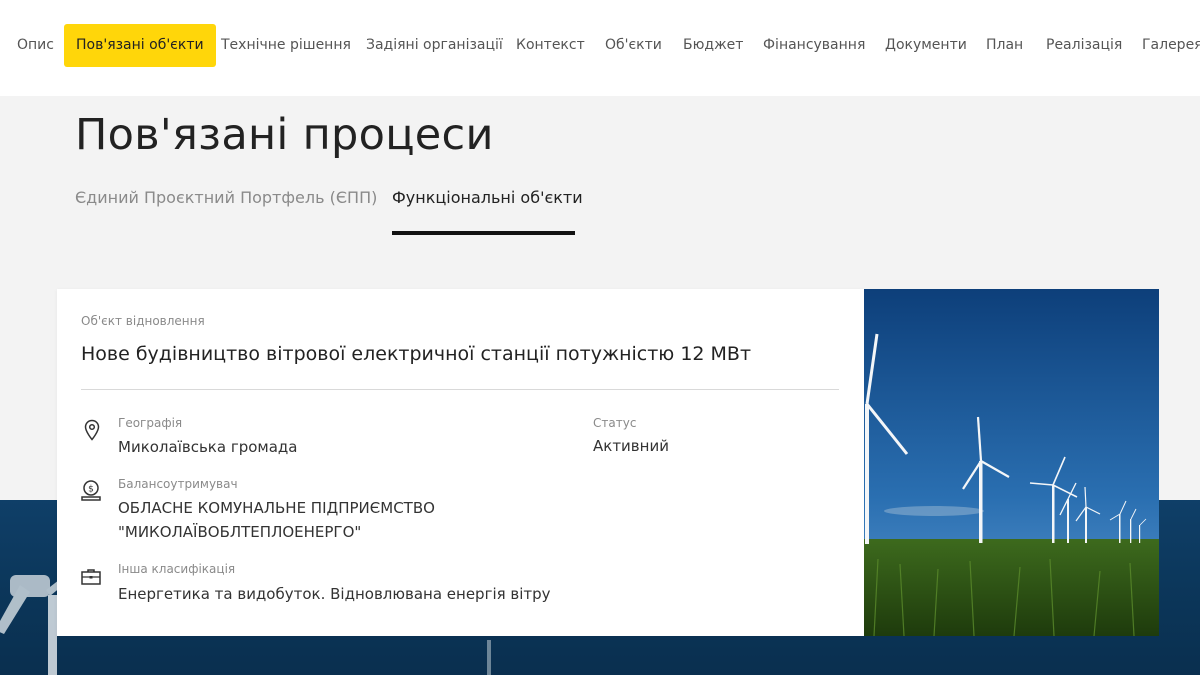  Describe the element at coordinates (713, 45) in the screenshot. I see `nav-tab-budget: Бюджет` at that location.